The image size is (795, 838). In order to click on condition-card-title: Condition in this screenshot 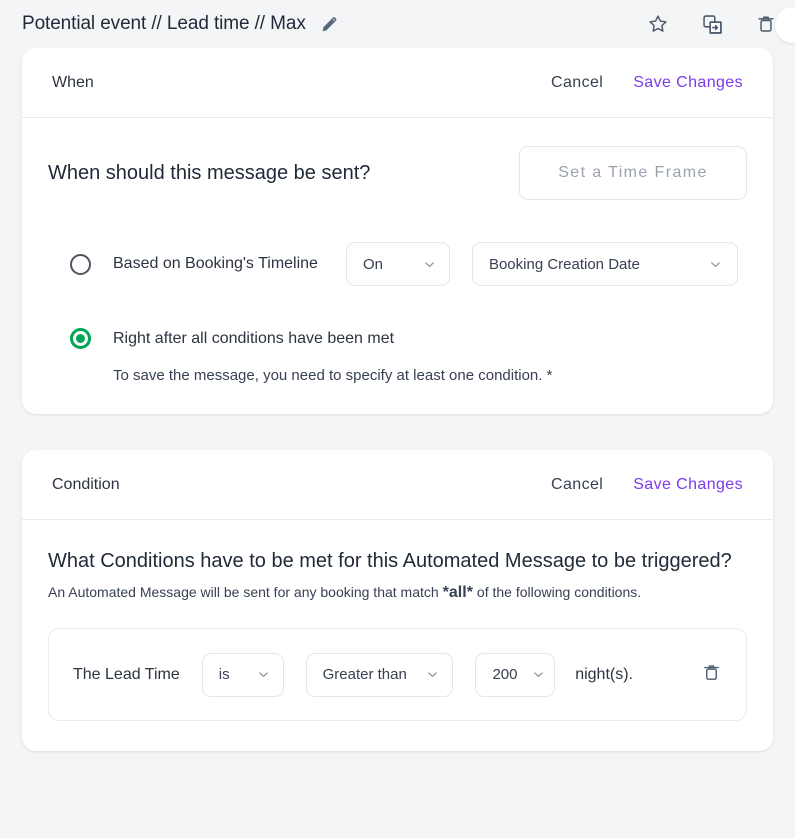, I will do `click(86, 484)`.